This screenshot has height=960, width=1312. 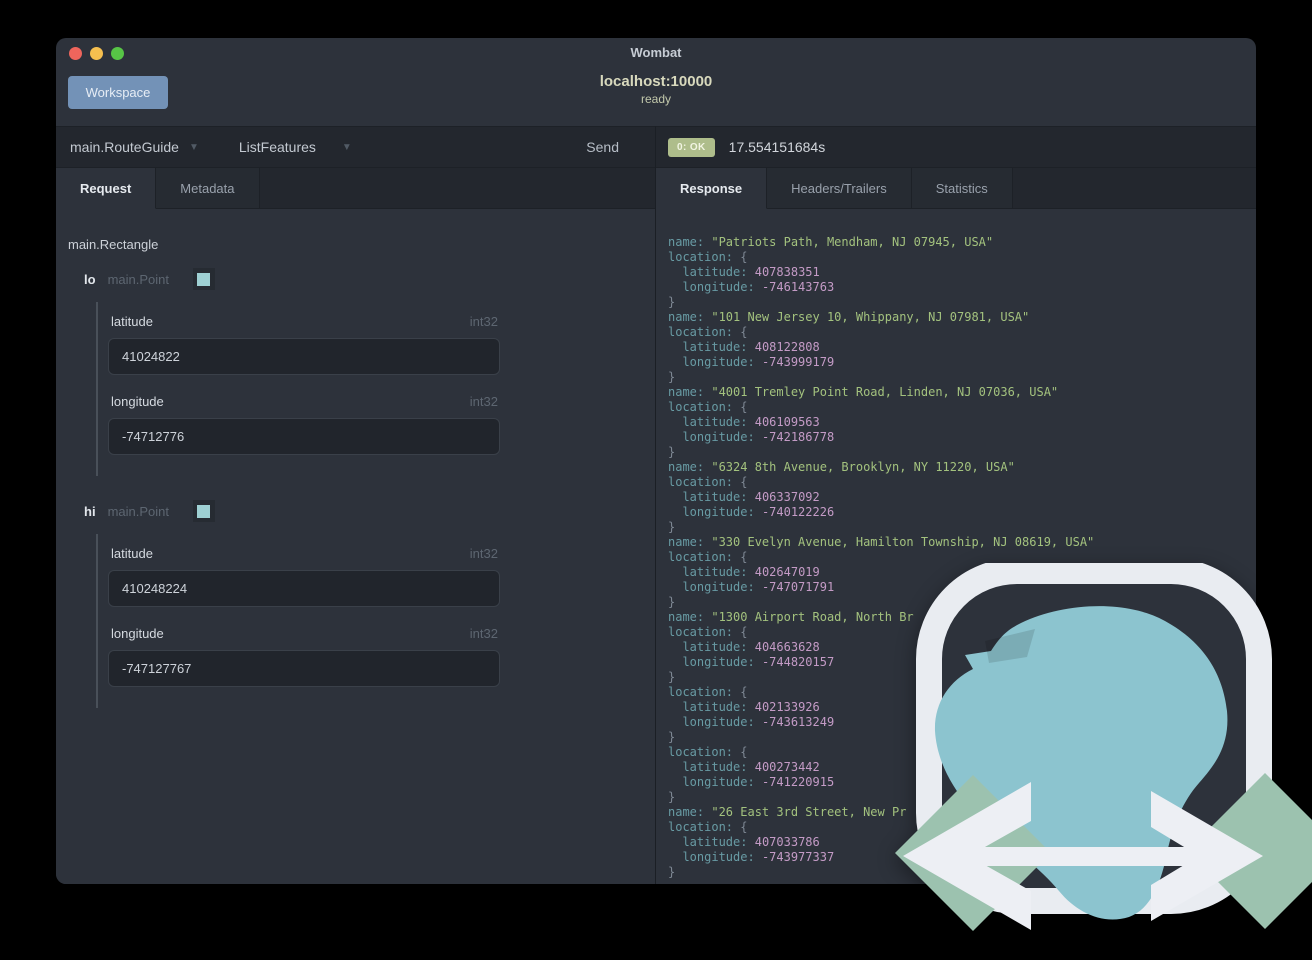 I want to click on lo-enabled-checkbox, so click(x=203, y=279).